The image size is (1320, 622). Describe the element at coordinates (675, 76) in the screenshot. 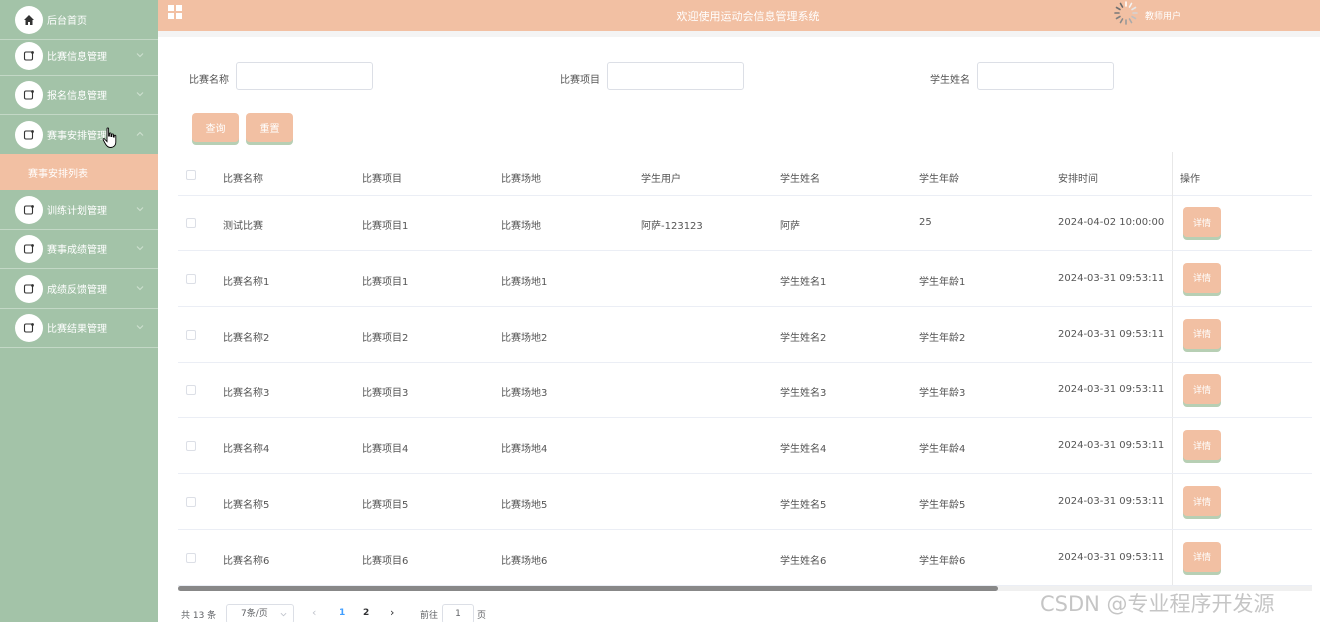

I see `competition-event-input` at that location.